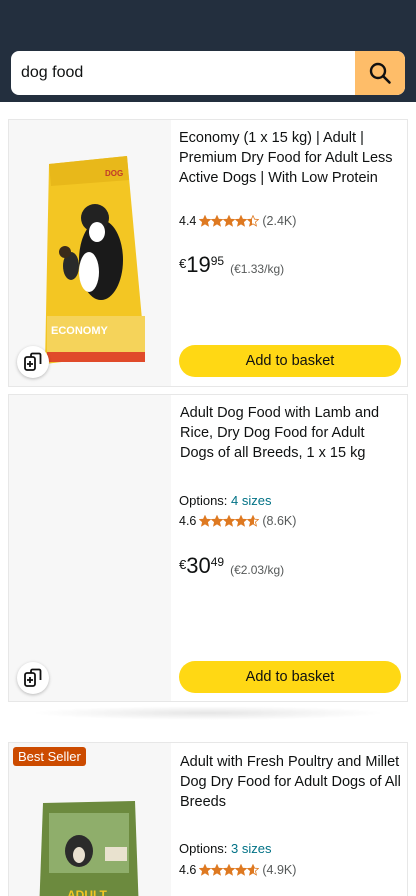 The width and height of the screenshot is (416, 896). Describe the element at coordinates (217, 261) in the screenshot. I see `price-fraction: 95` at that location.